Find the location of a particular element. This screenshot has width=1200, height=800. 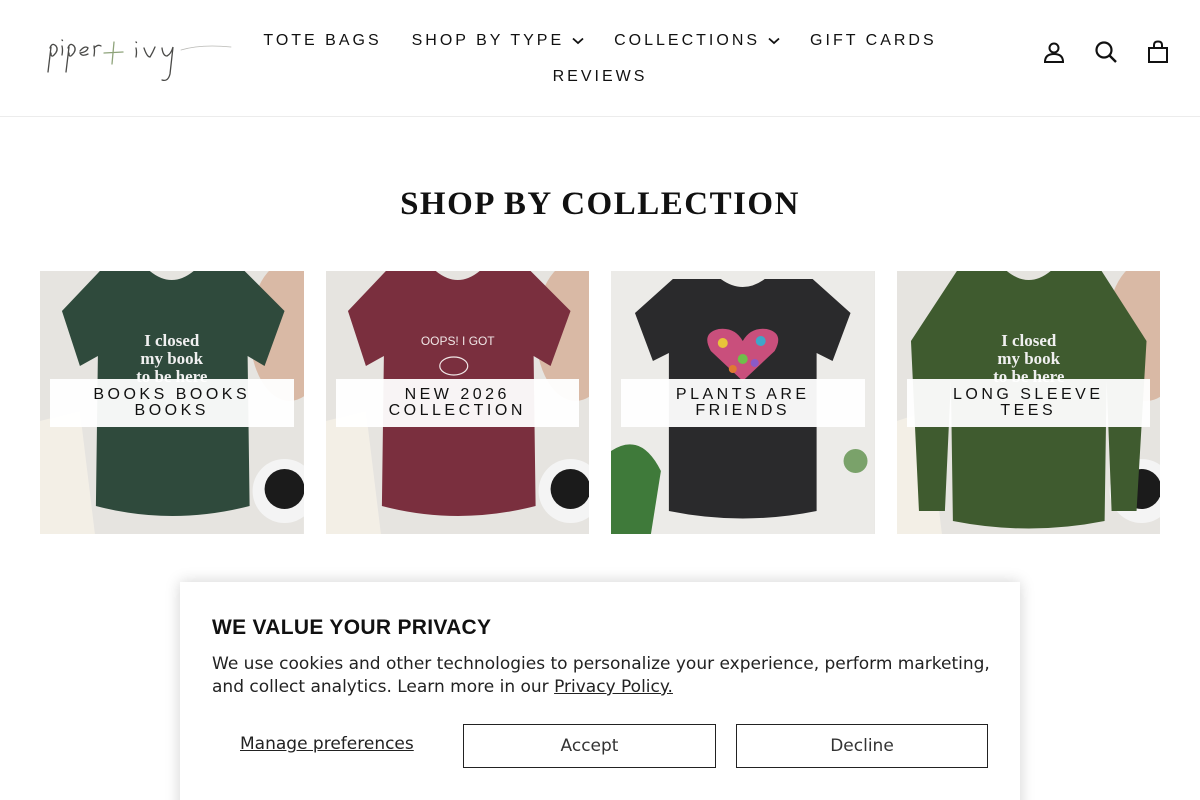

privacy-policy-link: Privacy Policy. is located at coordinates (613, 687).